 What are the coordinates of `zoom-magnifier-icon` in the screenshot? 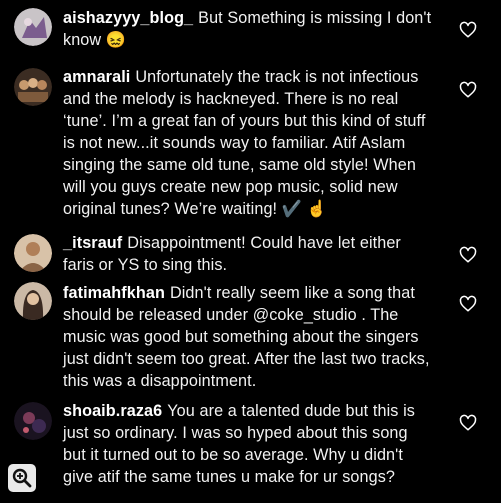 It's located at (22, 478).